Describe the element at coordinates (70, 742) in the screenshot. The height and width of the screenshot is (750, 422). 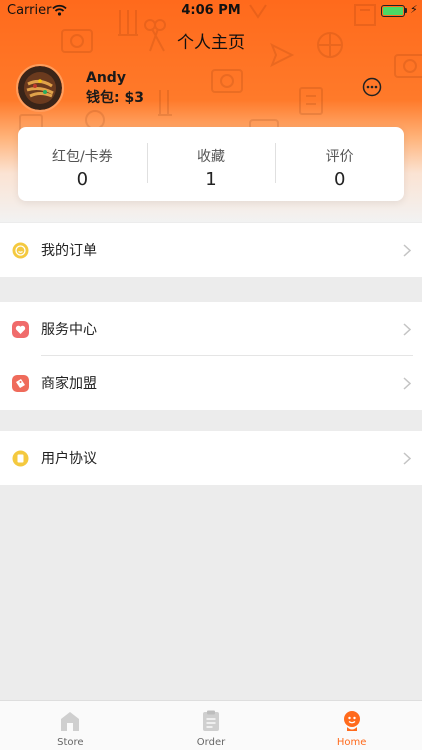
I see `tab-label: Store` at that location.